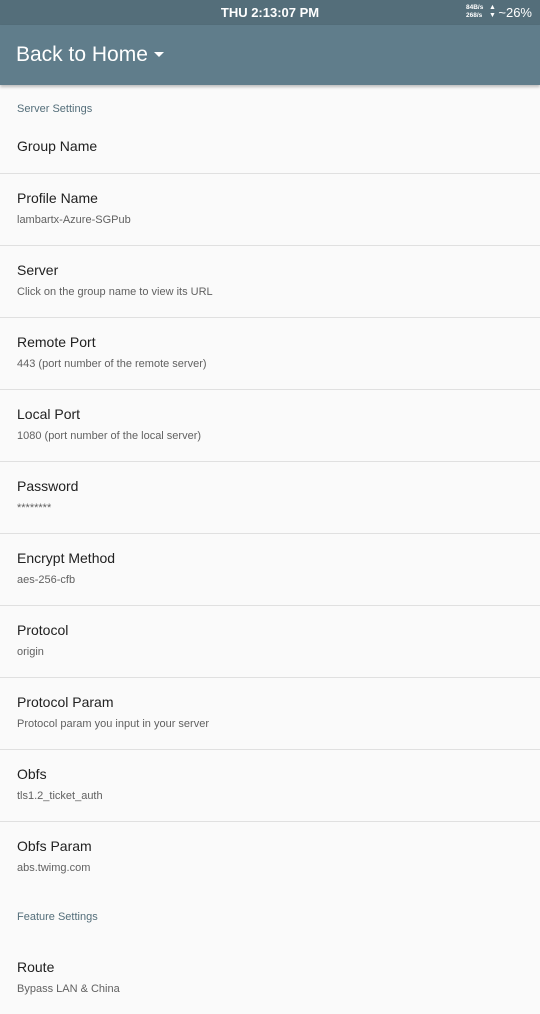 This screenshot has height=1014, width=540. I want to click on pref-obfs: Obfs tls1.2_ticket_auth, so click(270, 785).